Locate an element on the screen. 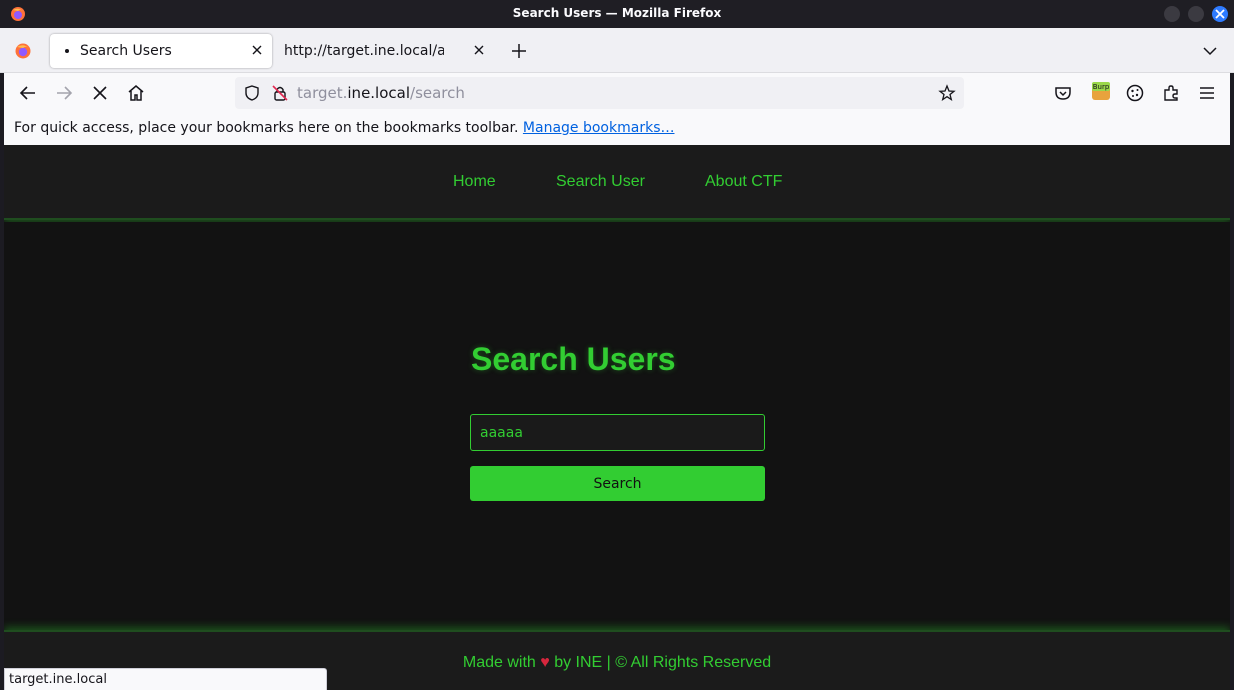  url-path: /search is located at coordinates (437, 93).